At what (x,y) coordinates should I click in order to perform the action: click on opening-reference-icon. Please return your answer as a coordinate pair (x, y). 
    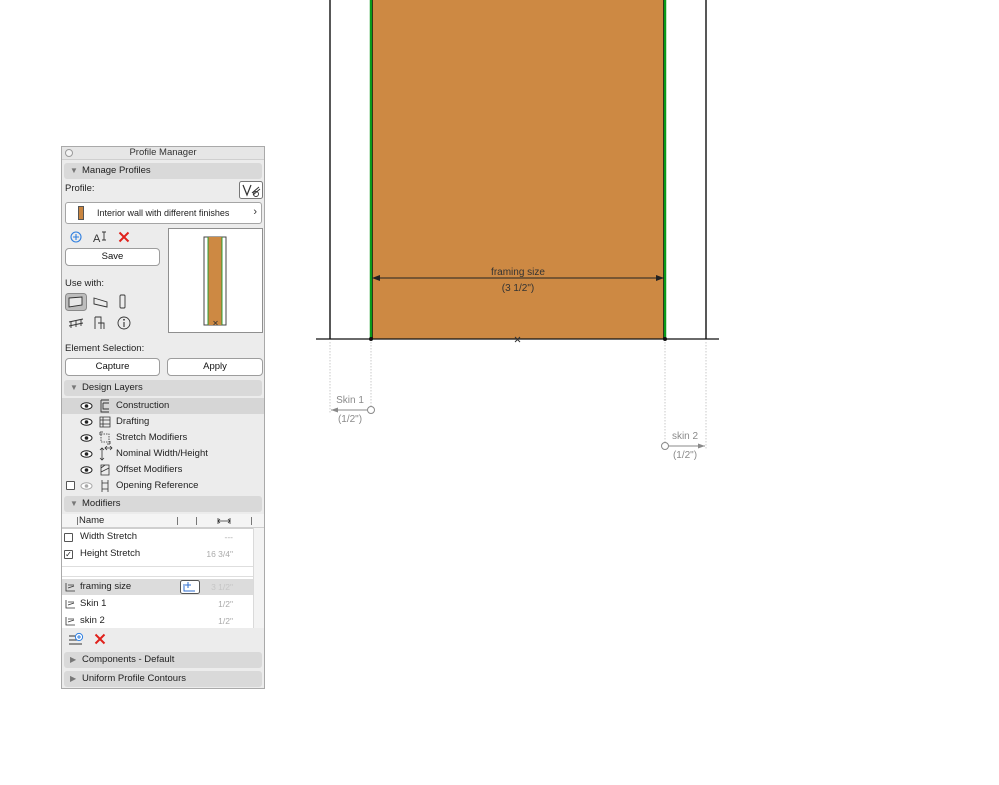
    Looking at the image, I should click on (105, 486).